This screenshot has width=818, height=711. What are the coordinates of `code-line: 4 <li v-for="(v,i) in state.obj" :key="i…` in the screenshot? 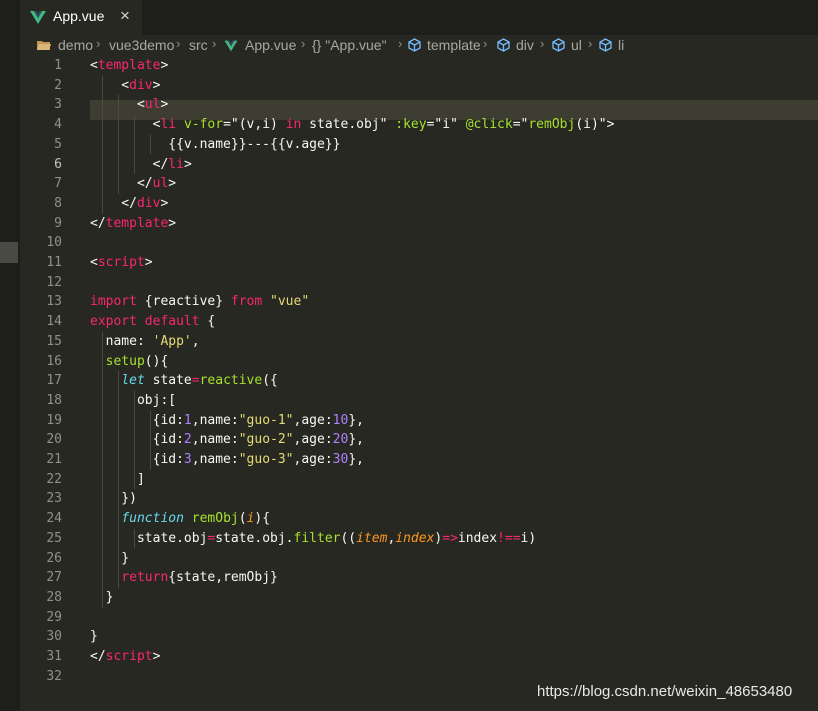 It's located at (419, 125).